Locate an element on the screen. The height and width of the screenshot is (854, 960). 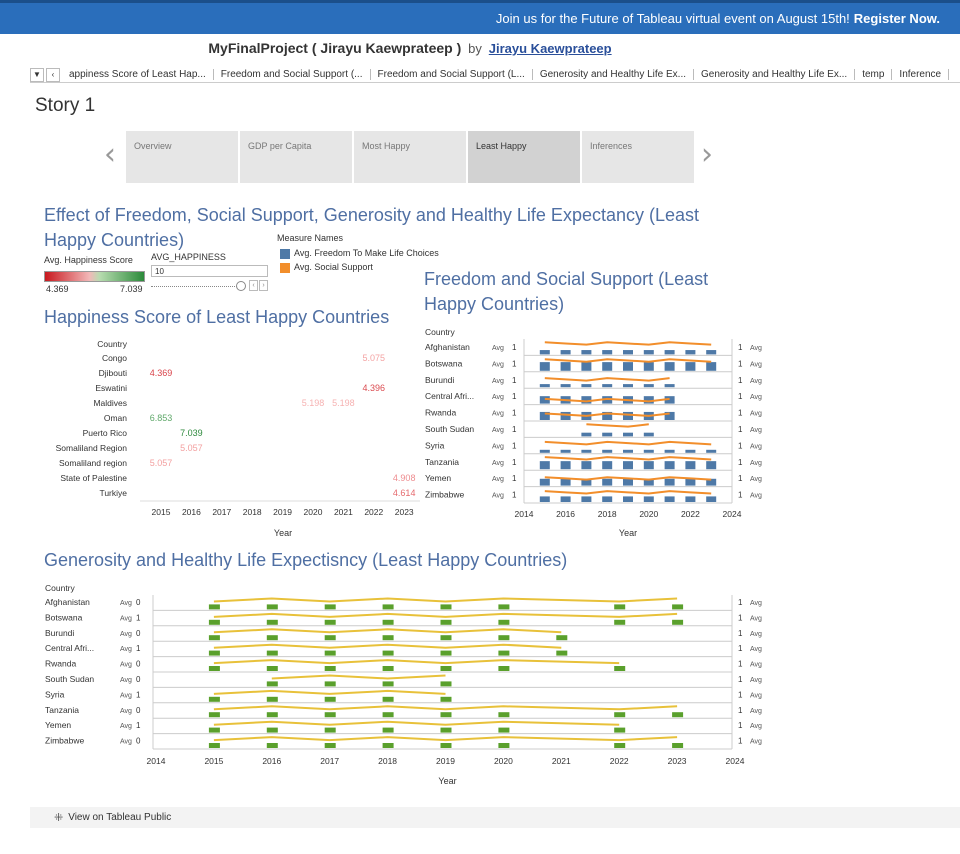
slider-increment-icon: › is located at coordinates (263, 285).